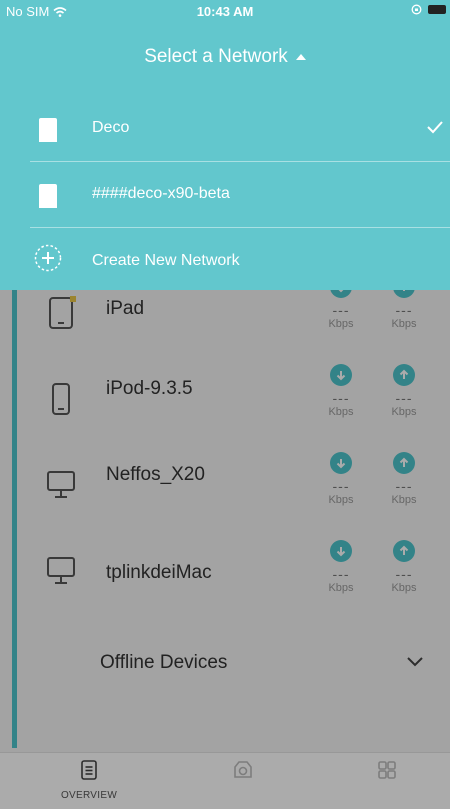 Image resolution: width=450 pixels, height=809 pixels. What do you see at coordinates (300, 57) in the screenshot?
I see `caret-up-icon` at bounding box center [300, 57].